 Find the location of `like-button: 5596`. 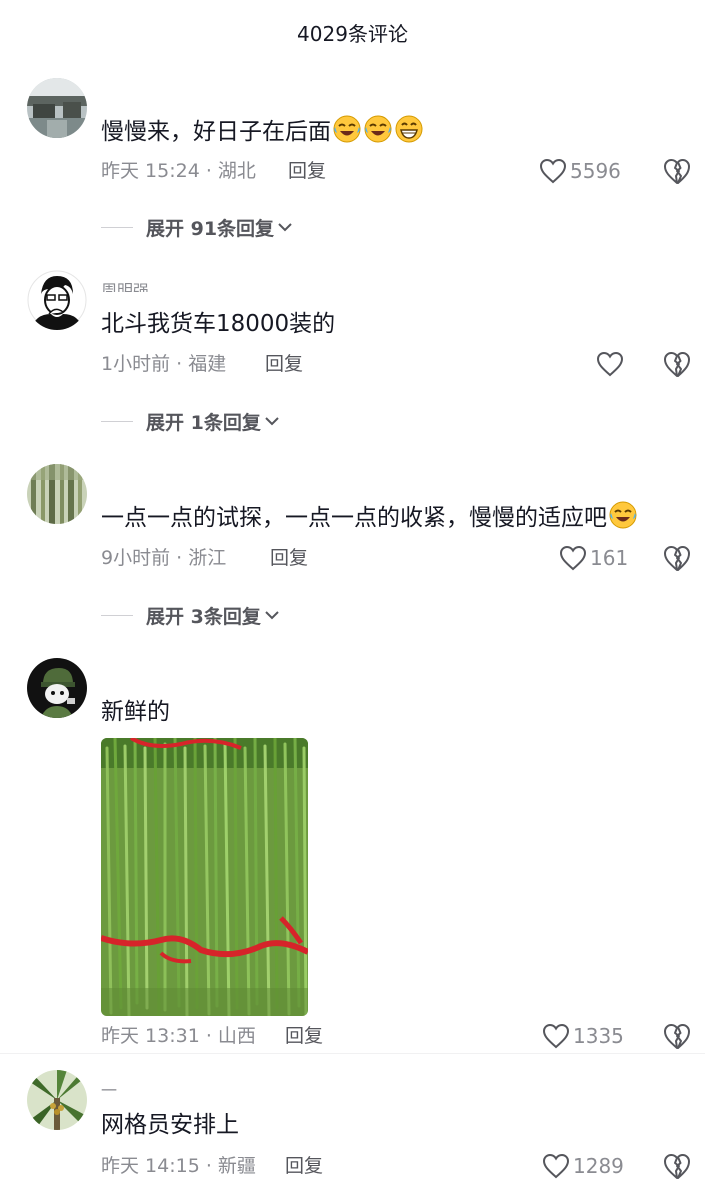

like-button: 5596 is located at coordinates (580, 171).